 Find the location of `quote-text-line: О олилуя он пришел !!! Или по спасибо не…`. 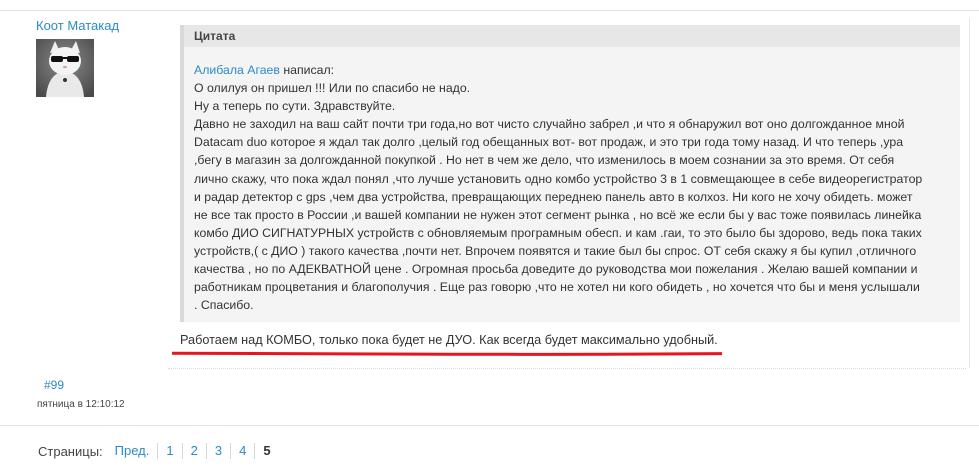

quote-text-line: О олилуя он пришел !!! Или по спасибо не… is located at coordinates (332, 88).